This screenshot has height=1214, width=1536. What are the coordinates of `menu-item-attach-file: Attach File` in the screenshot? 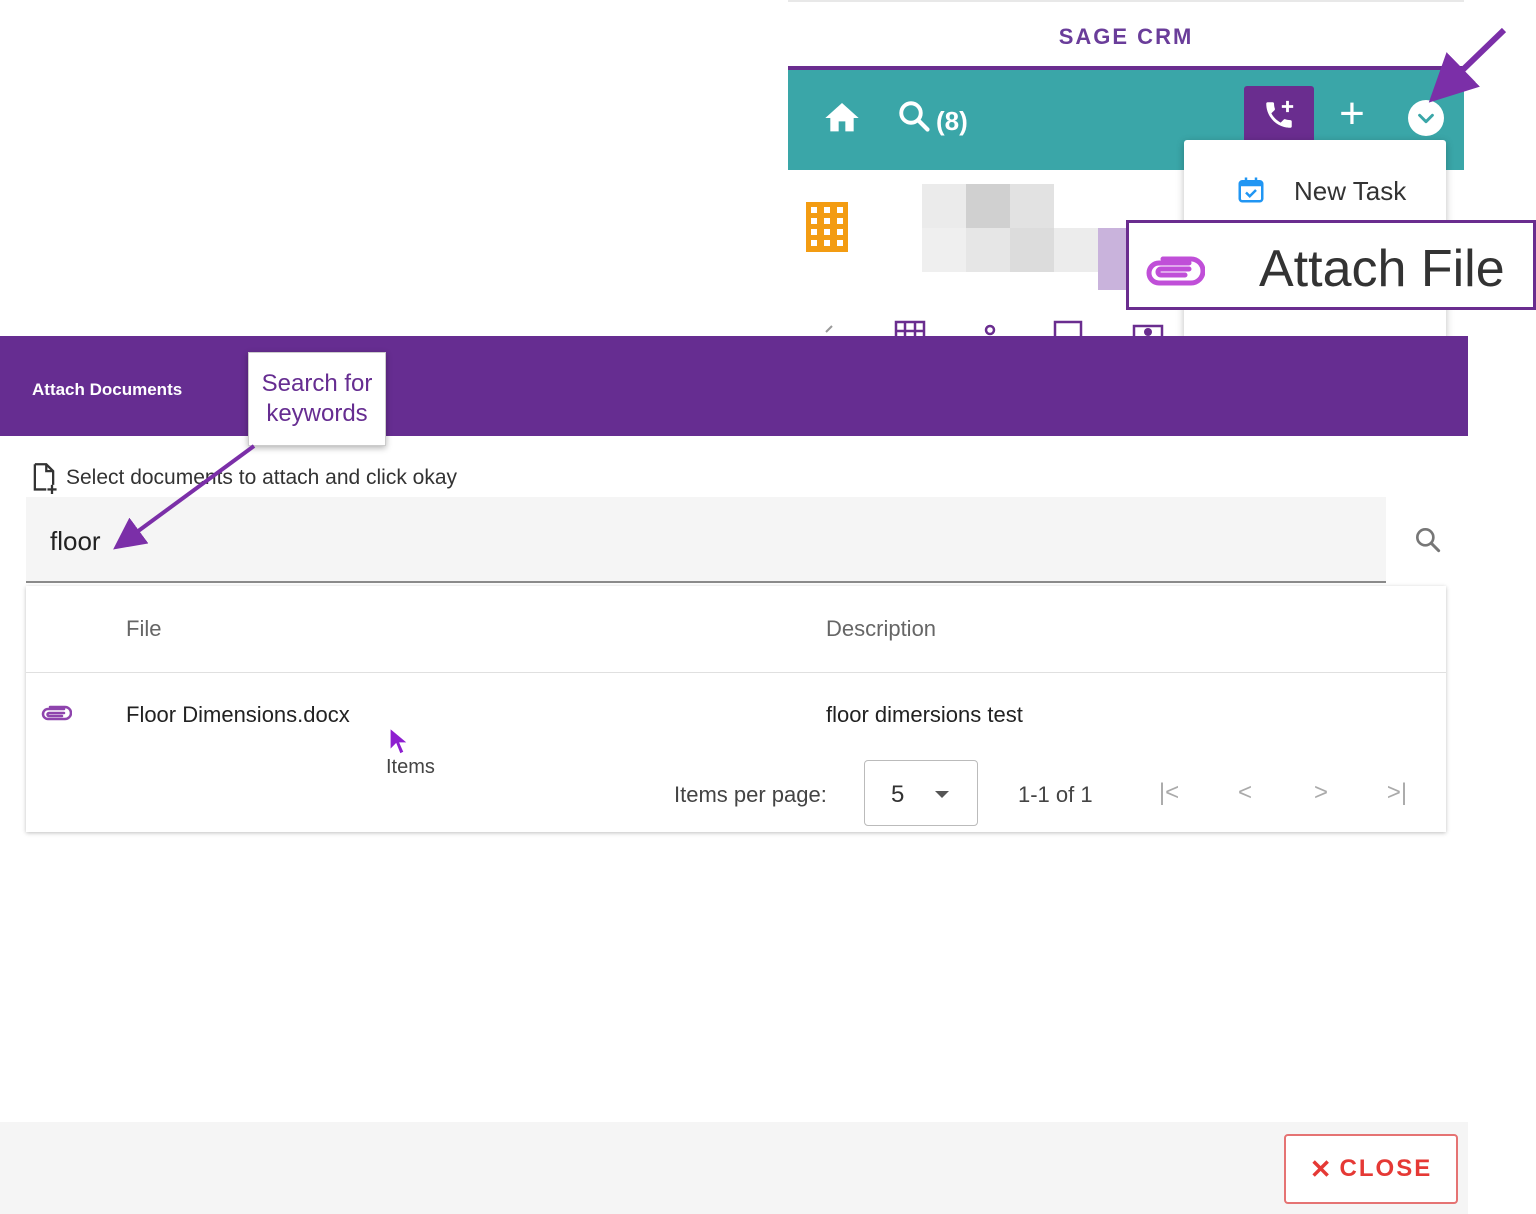 It's located at (1331, 265).